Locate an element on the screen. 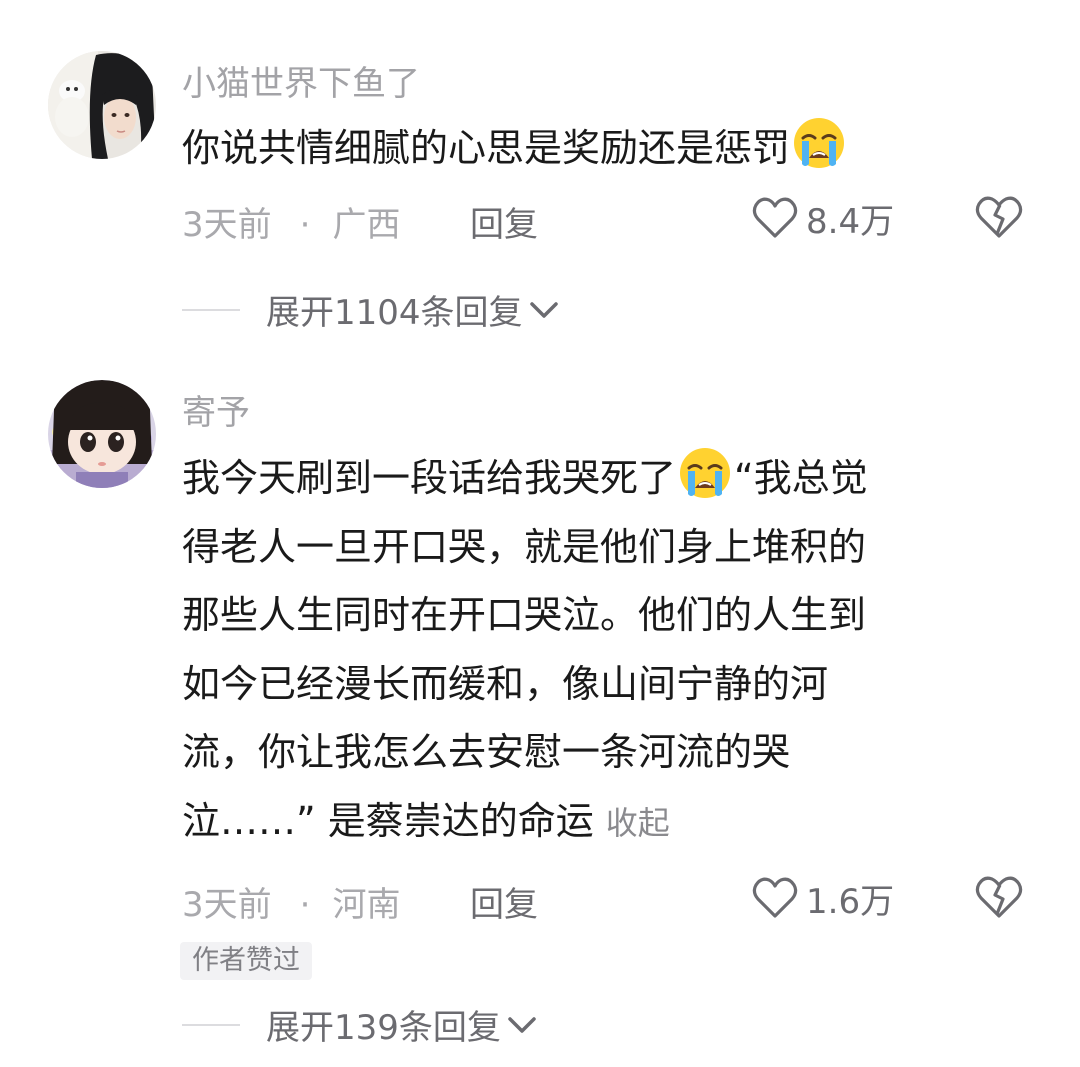 The height and width of the screenshot is (1067, 1080). like-button: 8.4万 is located at coordinates (823, 218).